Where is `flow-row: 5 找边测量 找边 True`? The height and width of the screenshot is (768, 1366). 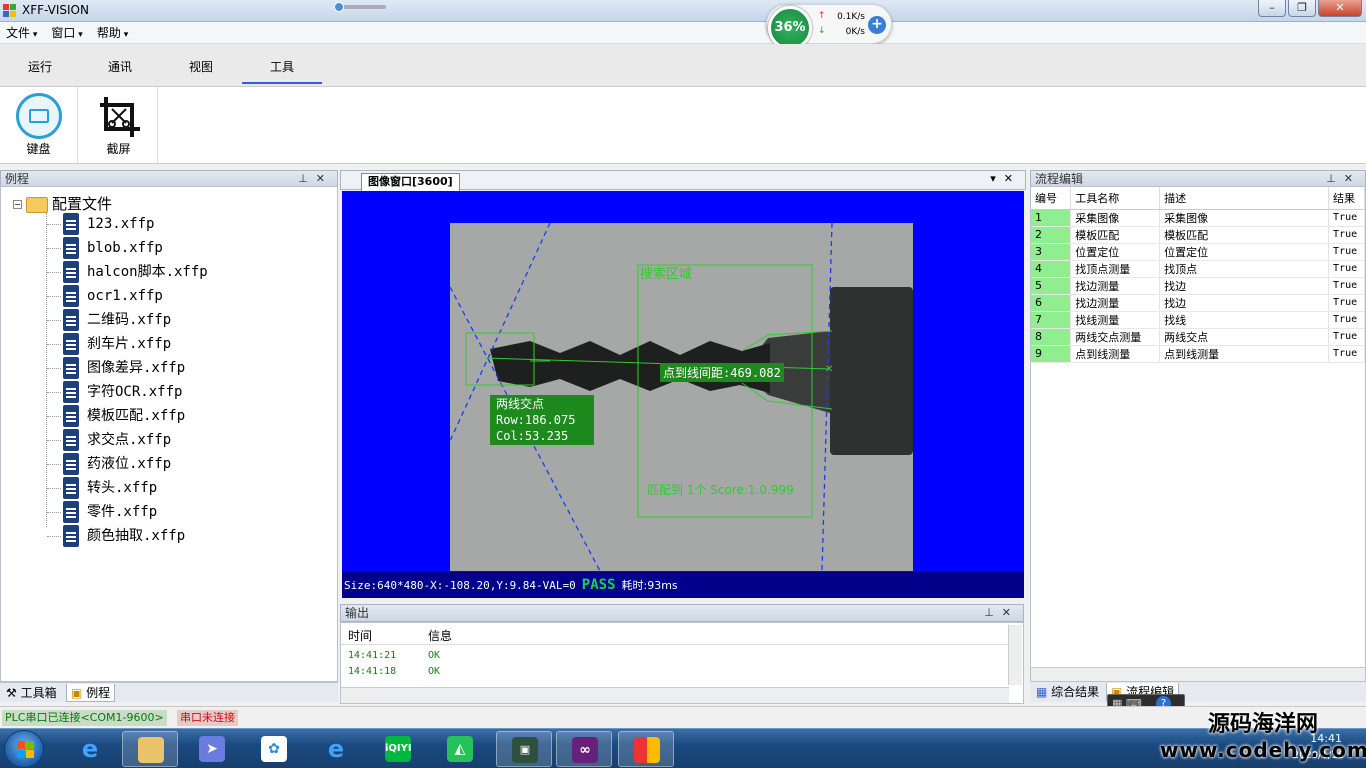
flow-row: 5 找边测量 找边 True is located at coordinates (1198, 286).